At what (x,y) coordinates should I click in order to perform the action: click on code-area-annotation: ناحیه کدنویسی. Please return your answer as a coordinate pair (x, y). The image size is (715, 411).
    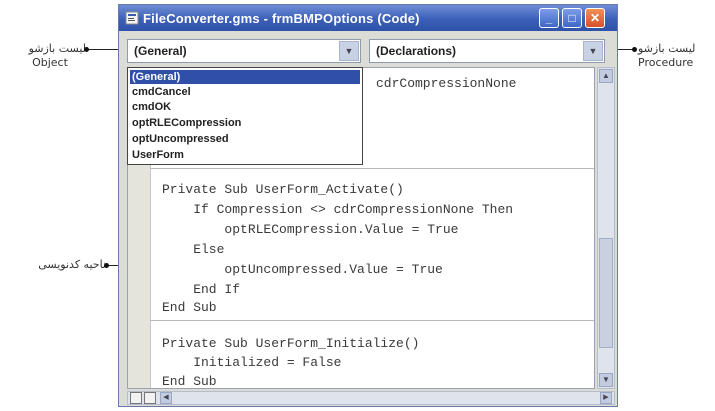
    Looking at the image, I should click on (54, 265).